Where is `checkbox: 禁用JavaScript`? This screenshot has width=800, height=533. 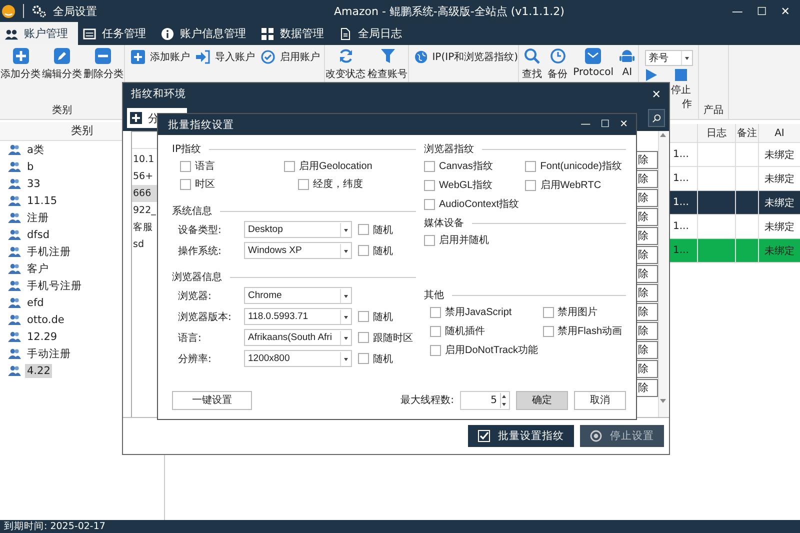 checkbox: 禁用JavaScript is located at coordinates (484, 312).